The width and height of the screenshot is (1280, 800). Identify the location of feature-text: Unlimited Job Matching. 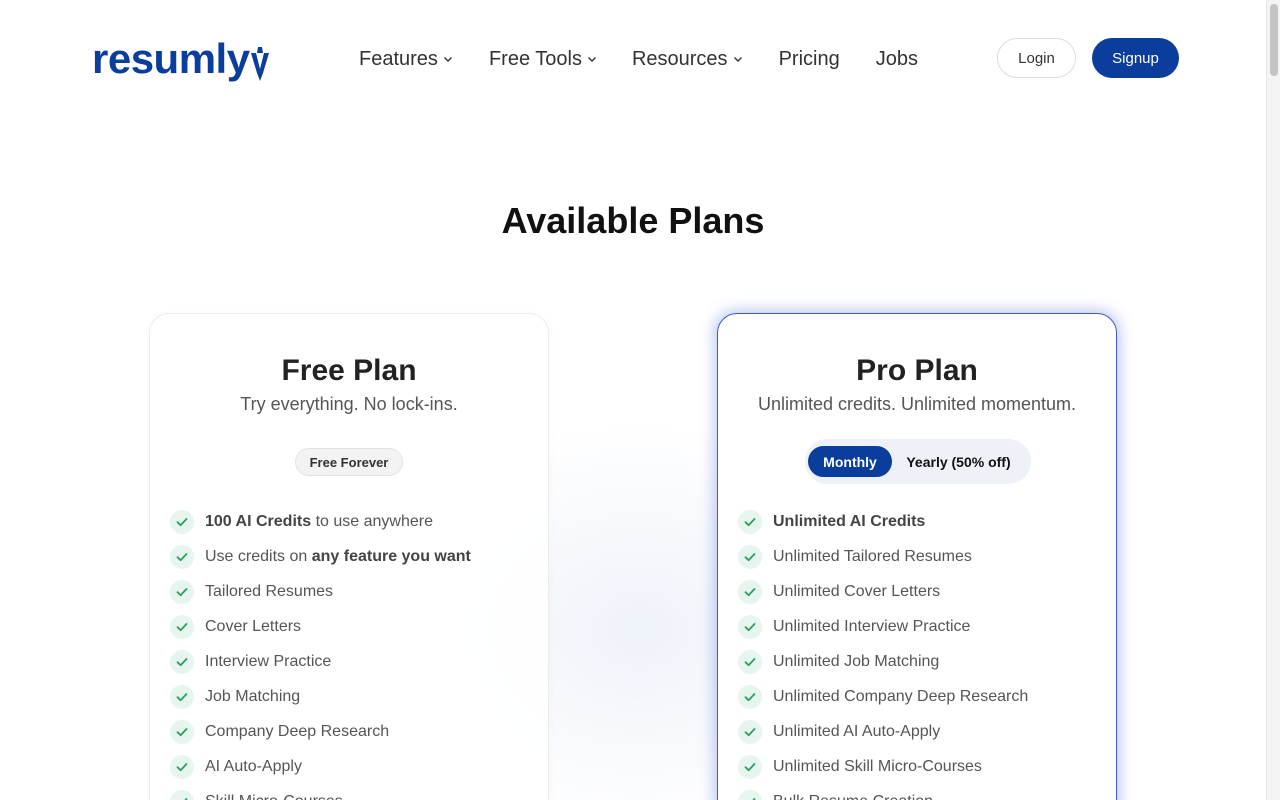
(856, 661).